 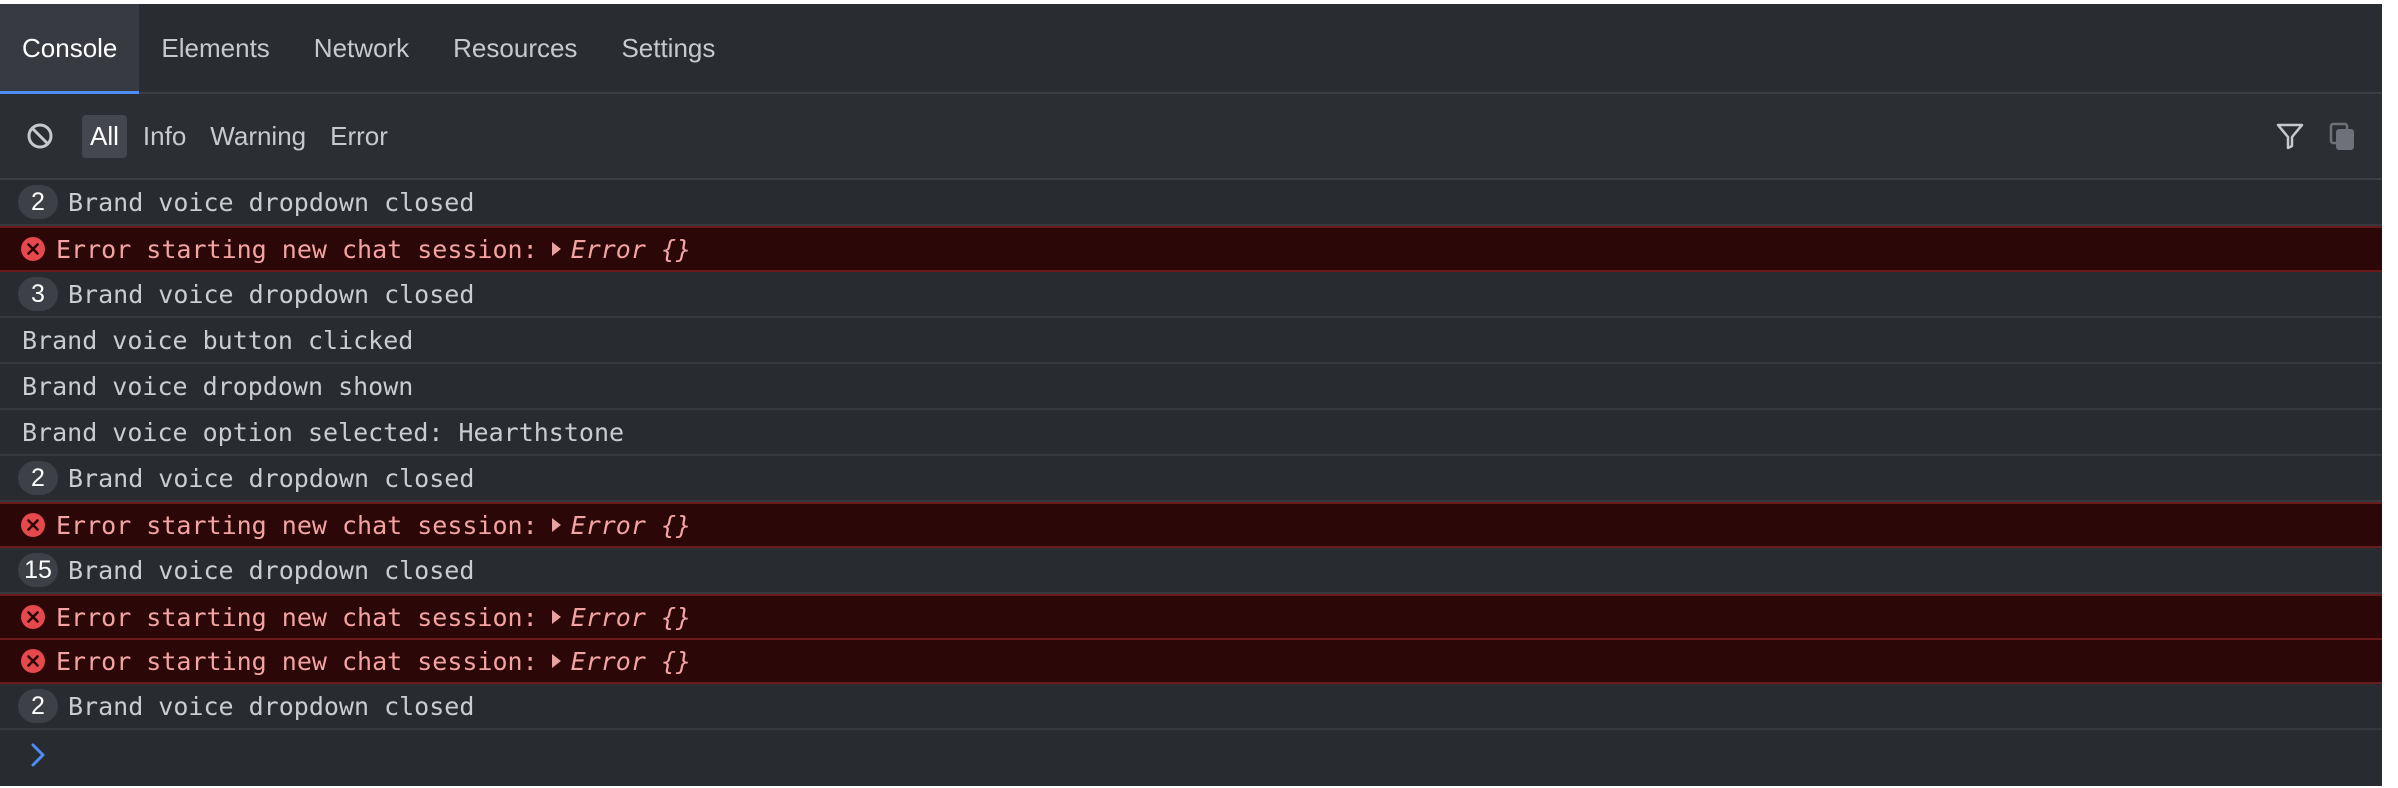 What do you see at coordinates (1191, 137) in the screenshot?
I see `console-toolbar: All Info Warning Error` at bounding box center [1191, 137].